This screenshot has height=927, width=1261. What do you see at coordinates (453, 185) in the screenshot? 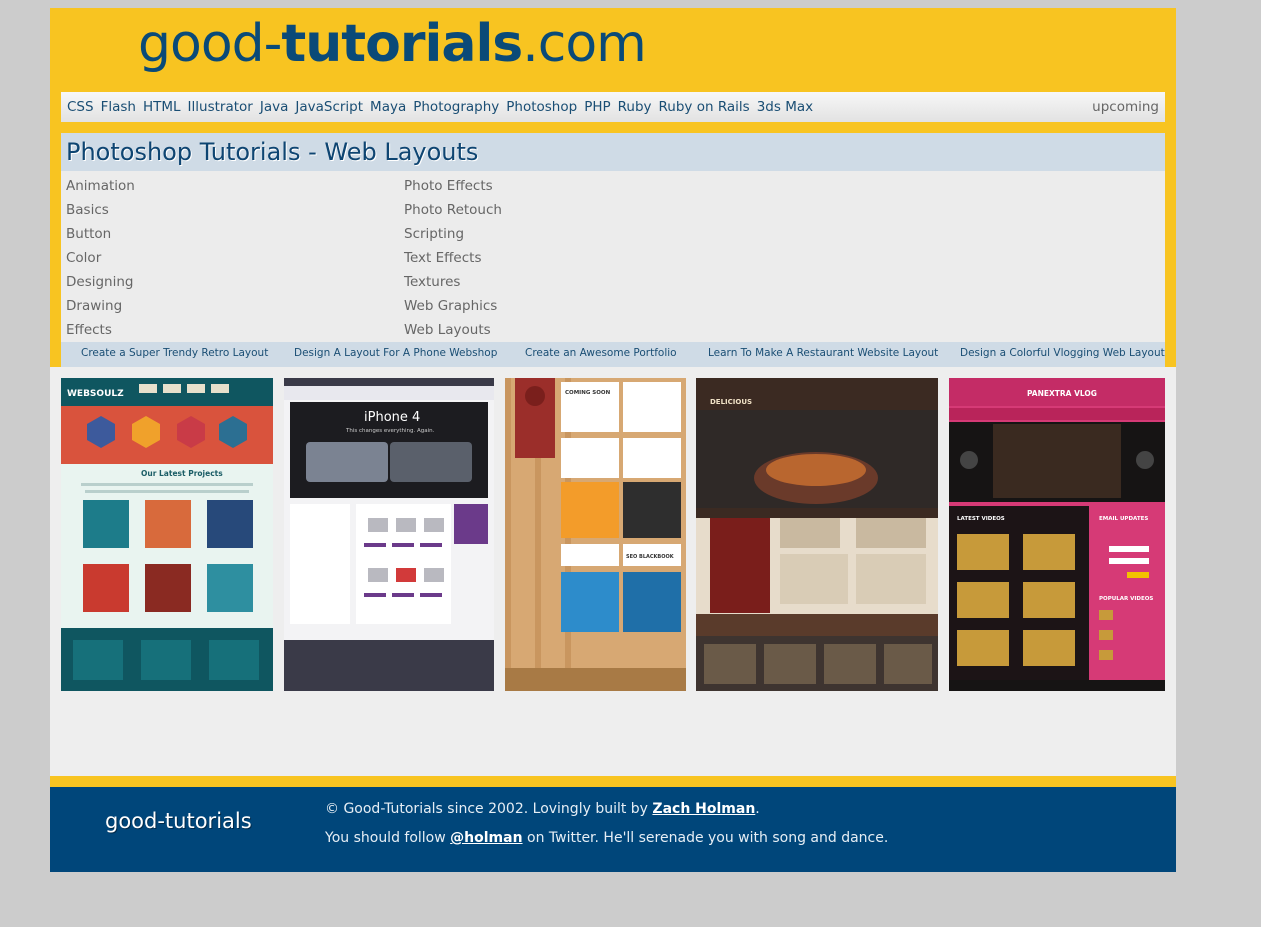
I see `subcategory-link: Photo Effects` at bounding box center [453, 185].